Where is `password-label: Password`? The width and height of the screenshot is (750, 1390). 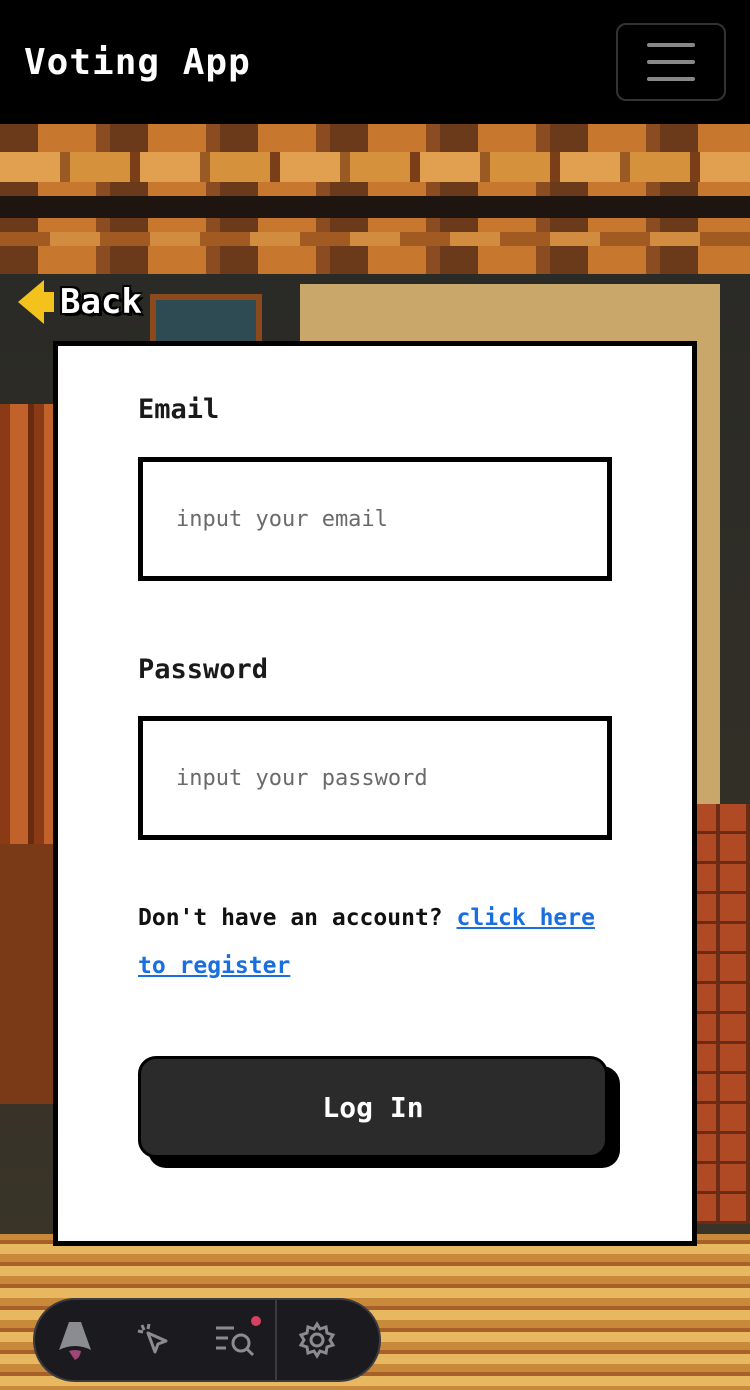
password-label: Password is located at coordinates (203, 669).